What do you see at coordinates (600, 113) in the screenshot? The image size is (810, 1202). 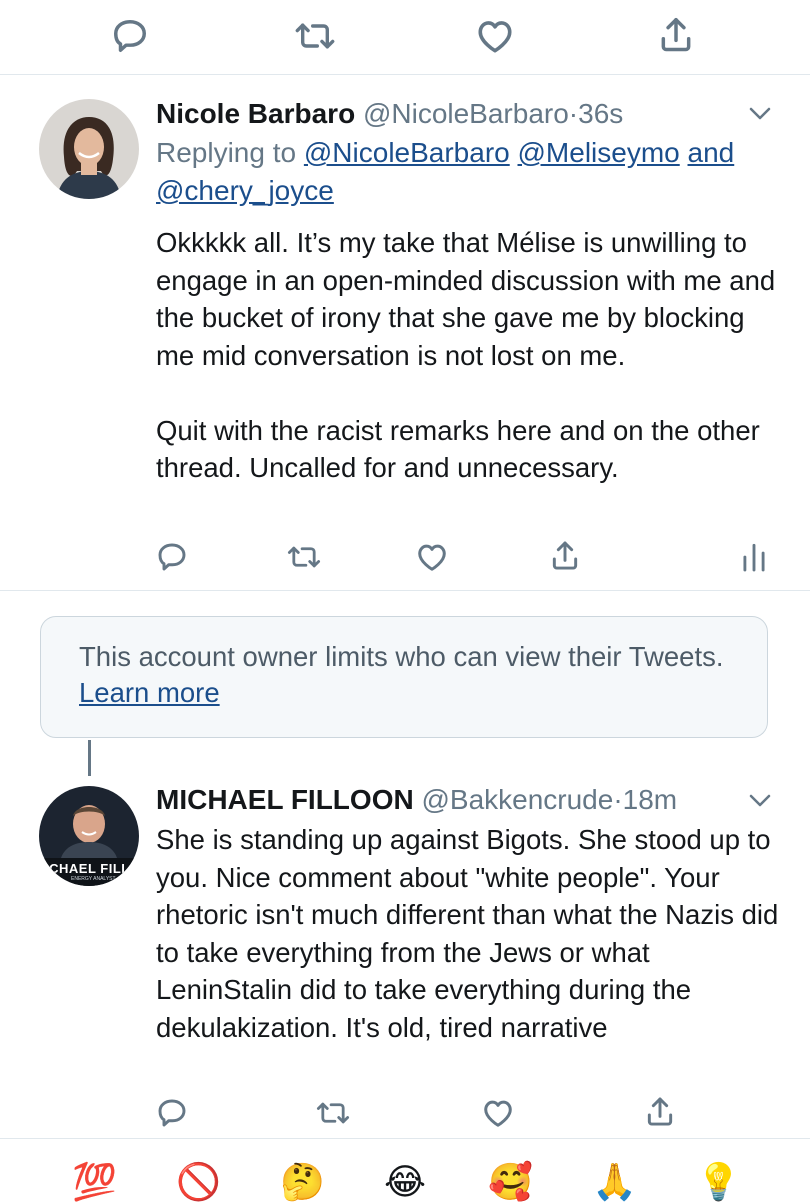 I see `timestamp: 36s` at bounding box center [600, 113].